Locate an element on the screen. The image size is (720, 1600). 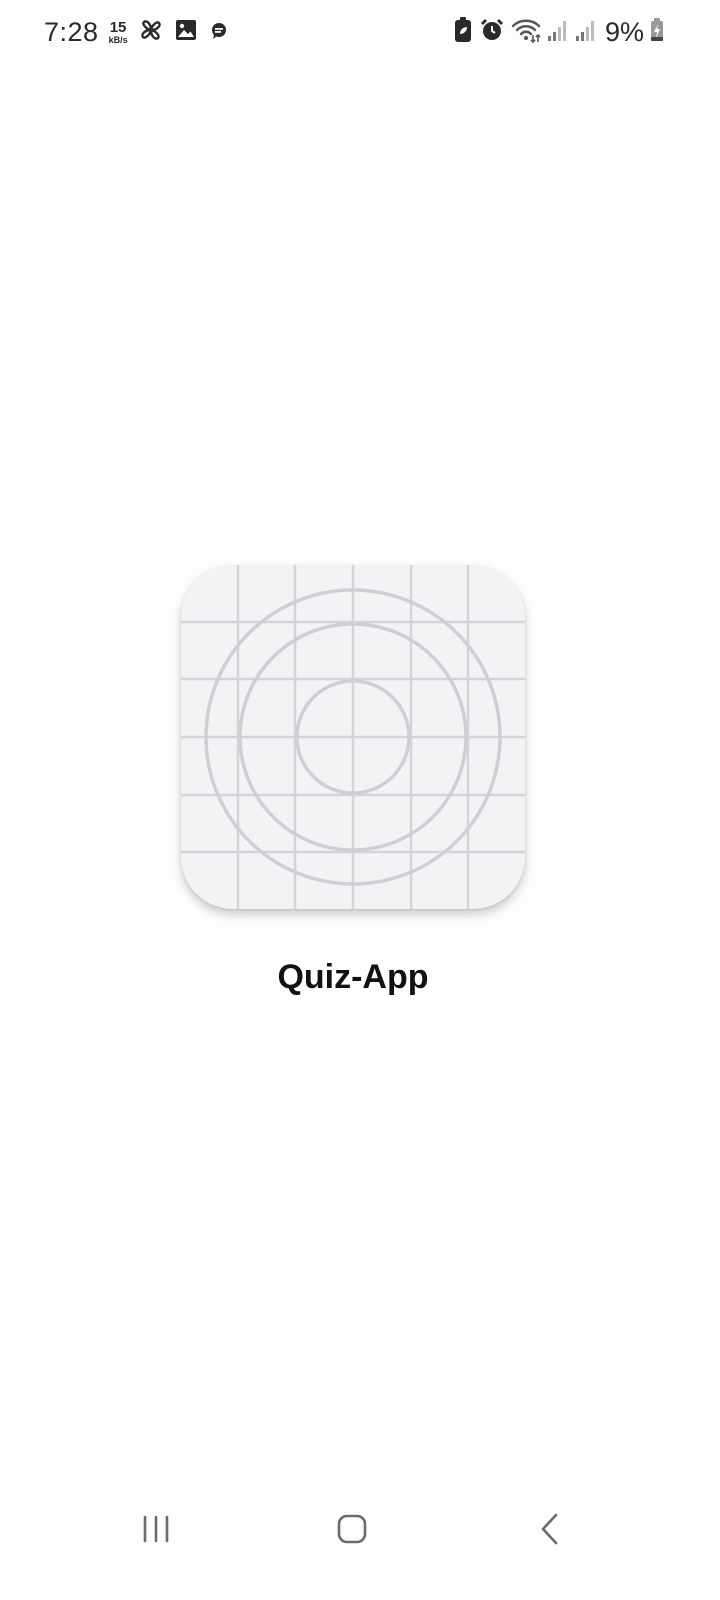
recent-apps-button is located at coordinates (156, 1529).